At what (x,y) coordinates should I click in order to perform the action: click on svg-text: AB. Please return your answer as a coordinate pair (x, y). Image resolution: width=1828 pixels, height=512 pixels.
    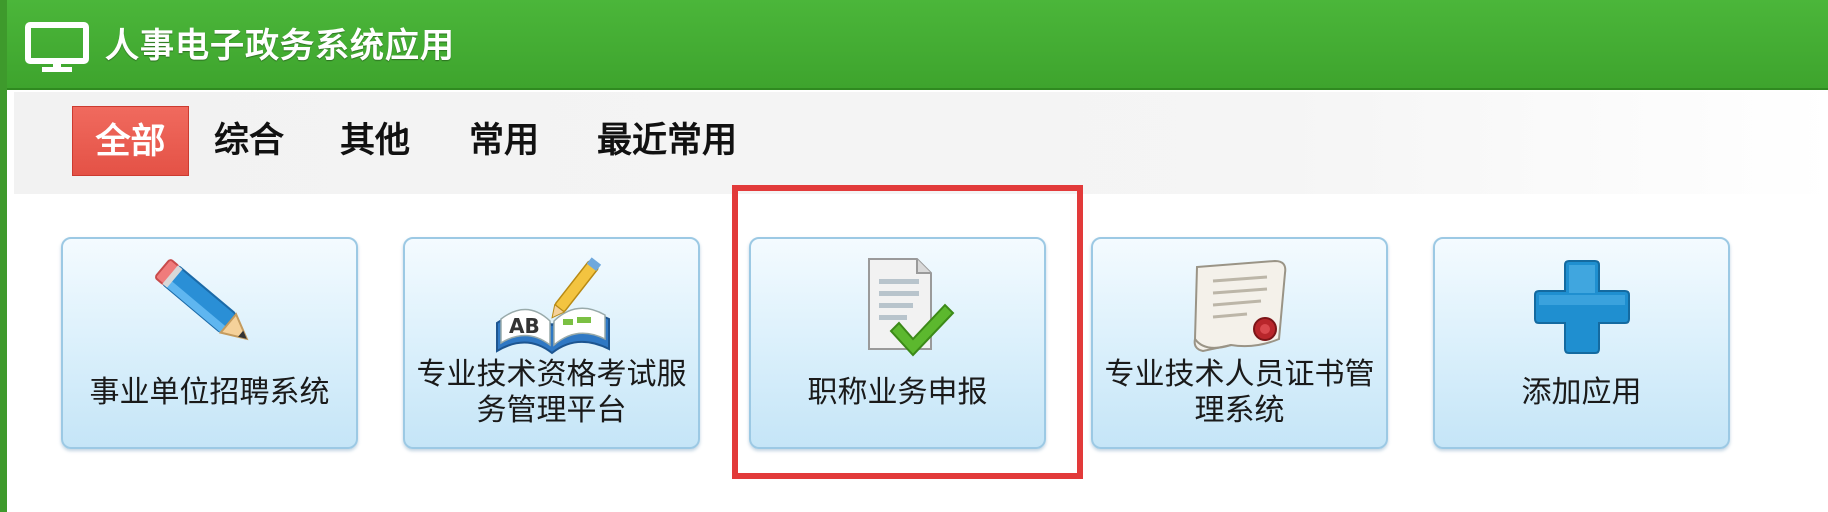
    Looking at the image, I should click on (524, 326).